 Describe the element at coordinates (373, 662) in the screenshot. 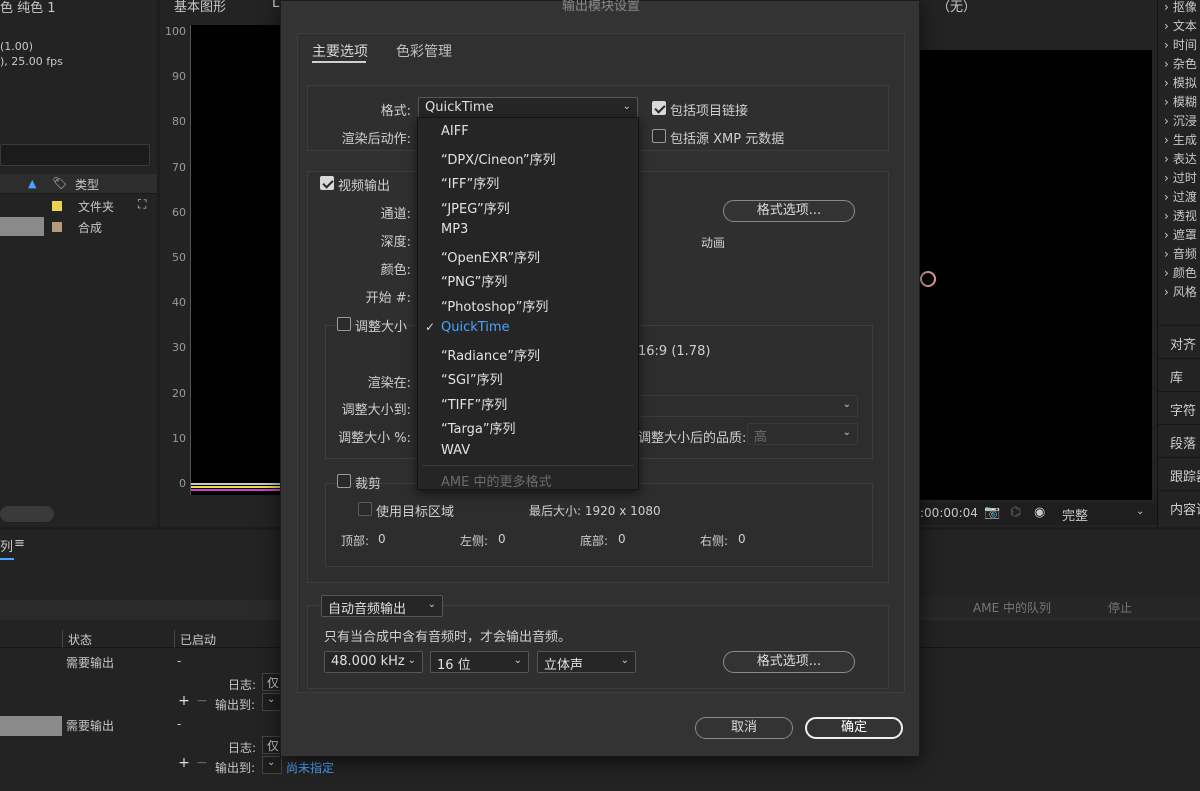

I see `sample-rate-select: 48.000 kHz ⌄` at that location.